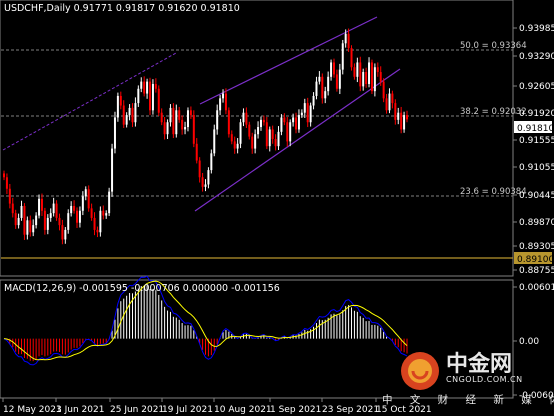  I want to click on date-label: 19 Jul 2021, so click(187, 410).